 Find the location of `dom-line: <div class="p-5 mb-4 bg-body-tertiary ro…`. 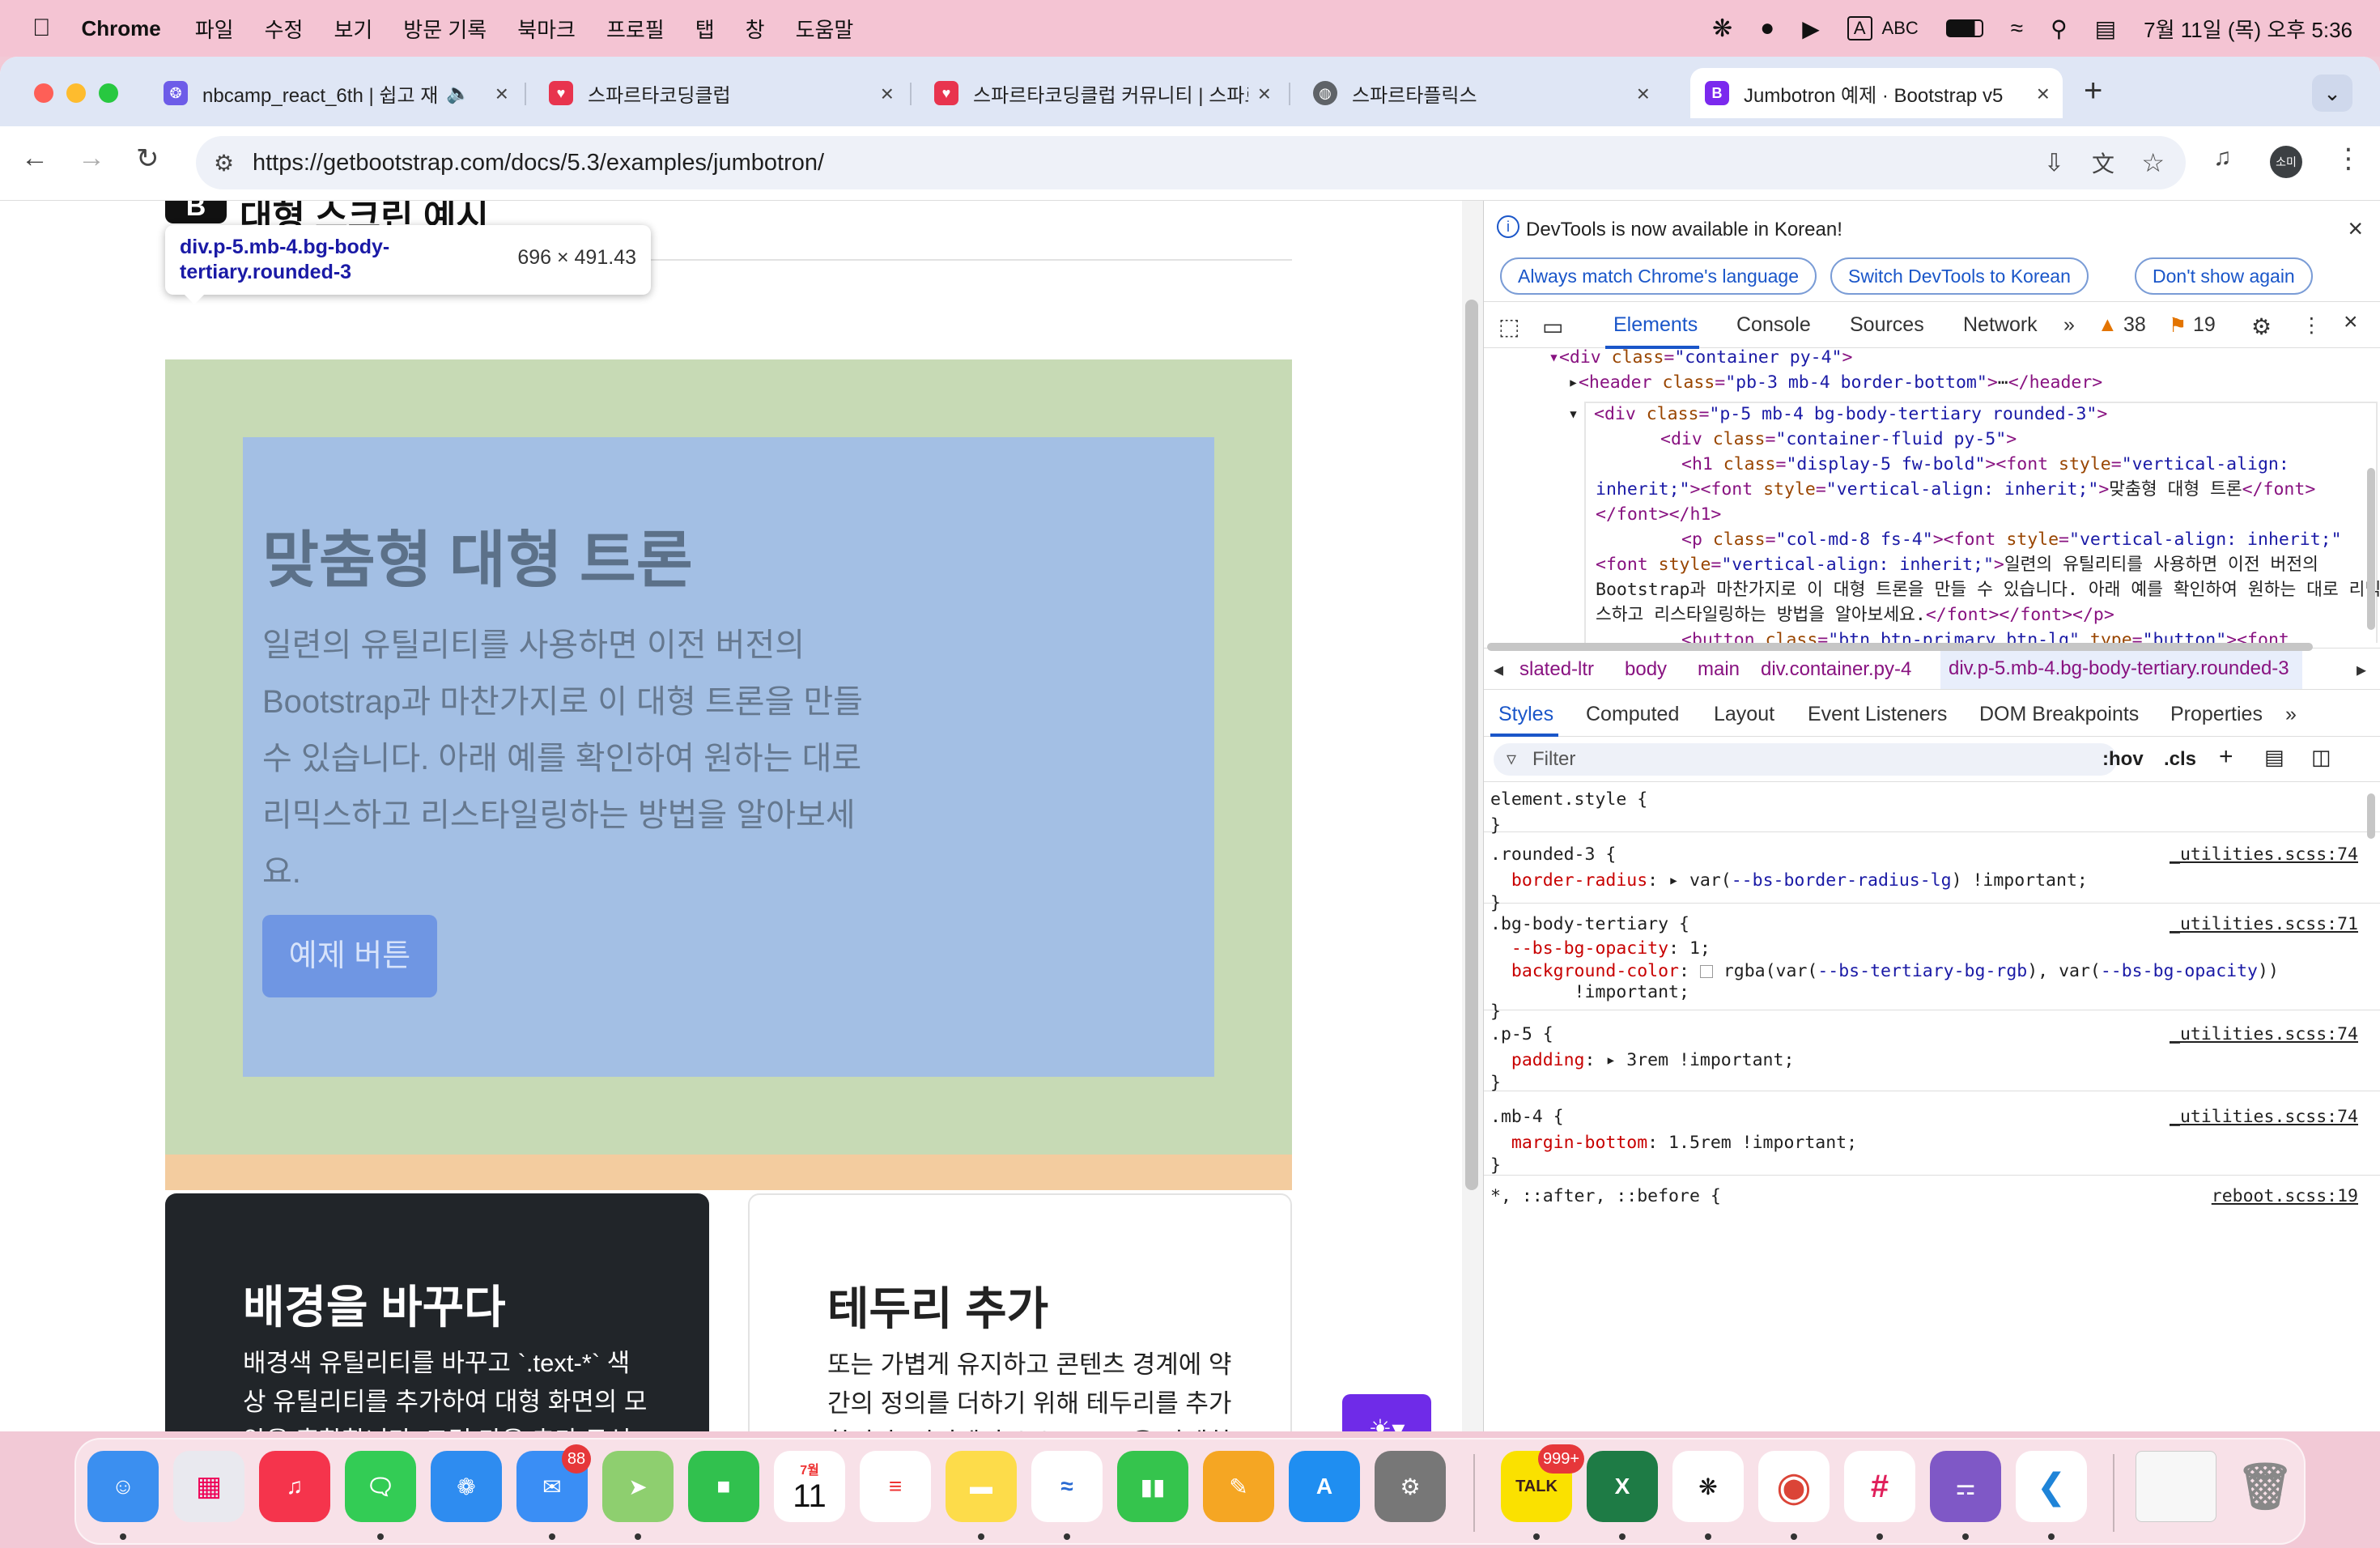

dom-line: <div class="p-5 mb-4 bg-body-tertiary ro… is located at coordinates (1850, 414).